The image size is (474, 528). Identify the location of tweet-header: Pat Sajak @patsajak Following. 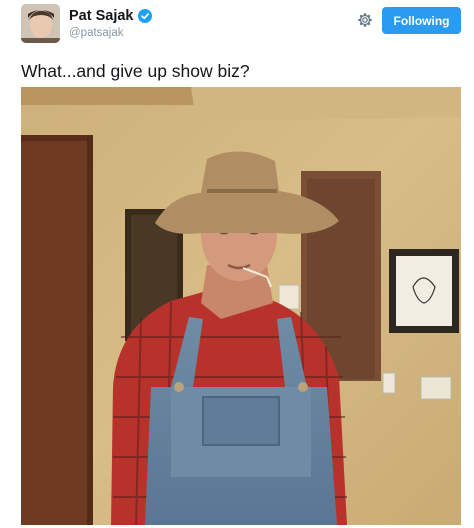
(237, 26).